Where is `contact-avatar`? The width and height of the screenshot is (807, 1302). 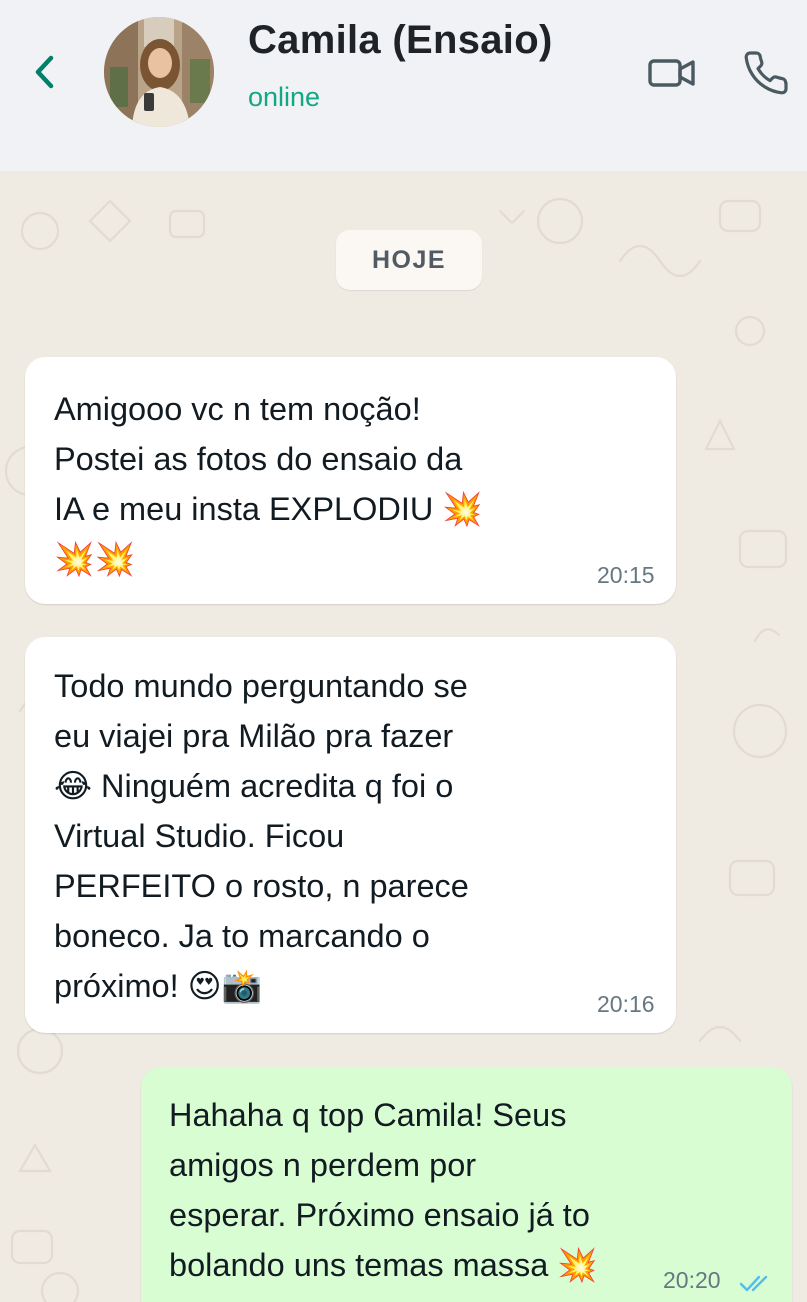
contact-avatar is located at coordinates (159, 72).